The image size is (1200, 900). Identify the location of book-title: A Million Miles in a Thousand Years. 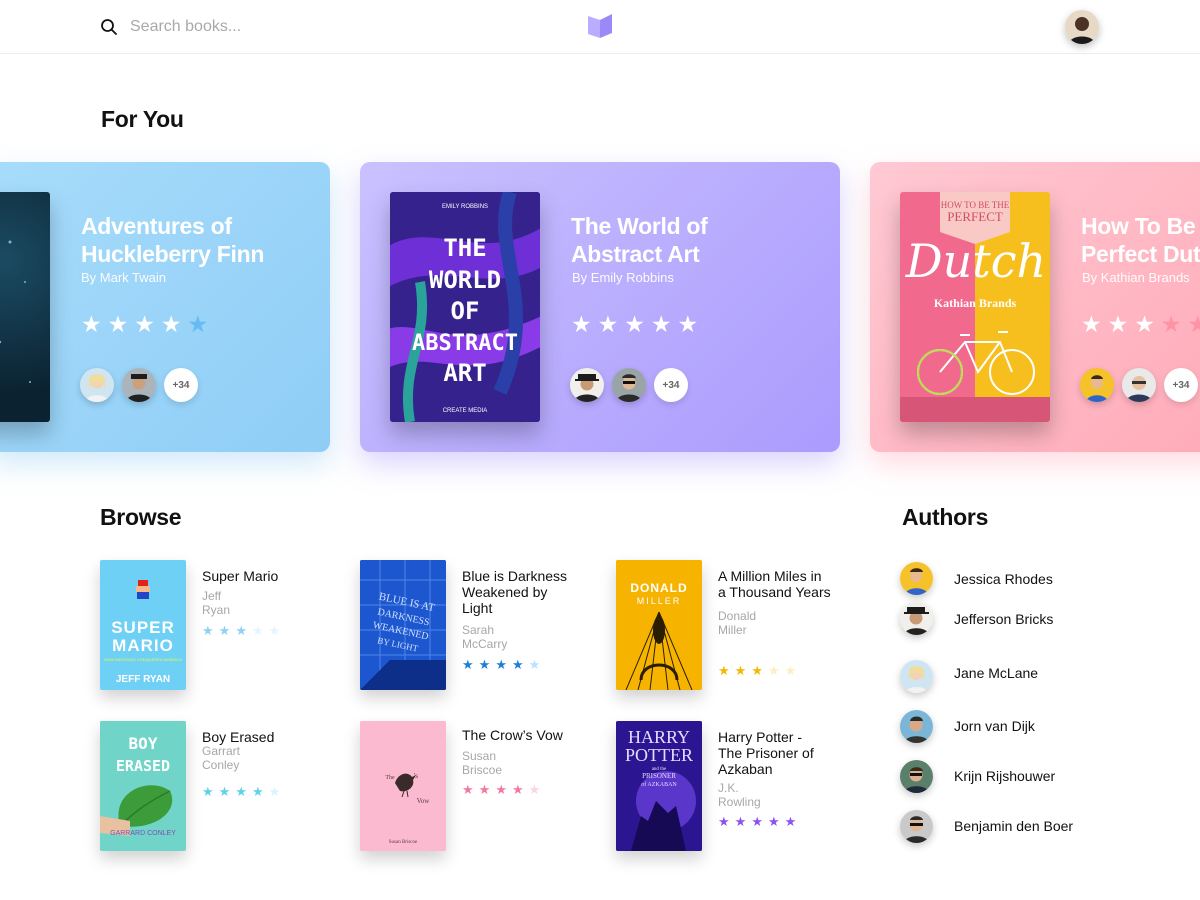
(783, 584).